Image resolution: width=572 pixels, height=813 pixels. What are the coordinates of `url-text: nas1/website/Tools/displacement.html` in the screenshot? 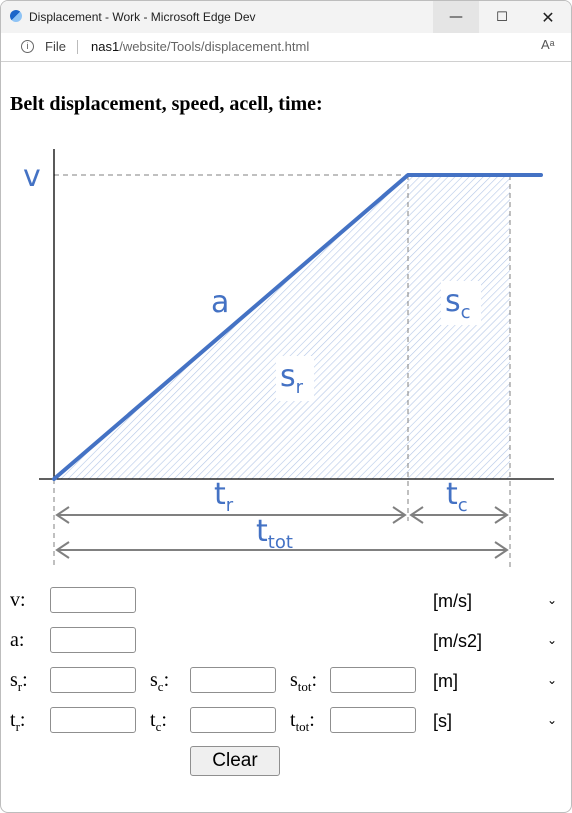 It's located at (200, 46).